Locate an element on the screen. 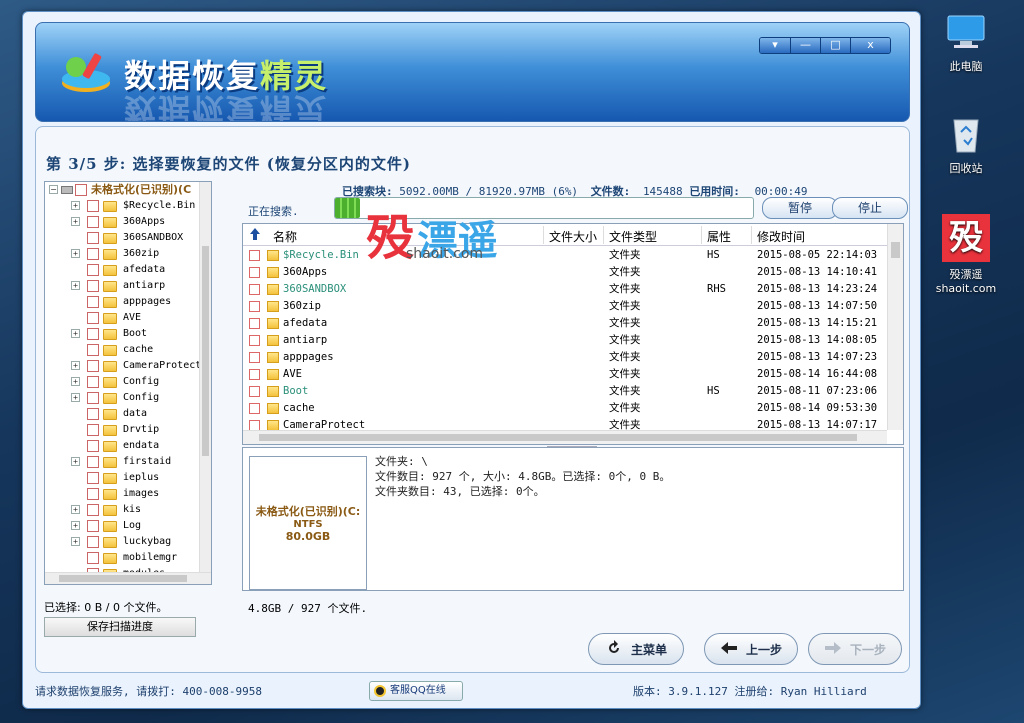  tree-item: + luckybag is located at coordinates (122, 542).